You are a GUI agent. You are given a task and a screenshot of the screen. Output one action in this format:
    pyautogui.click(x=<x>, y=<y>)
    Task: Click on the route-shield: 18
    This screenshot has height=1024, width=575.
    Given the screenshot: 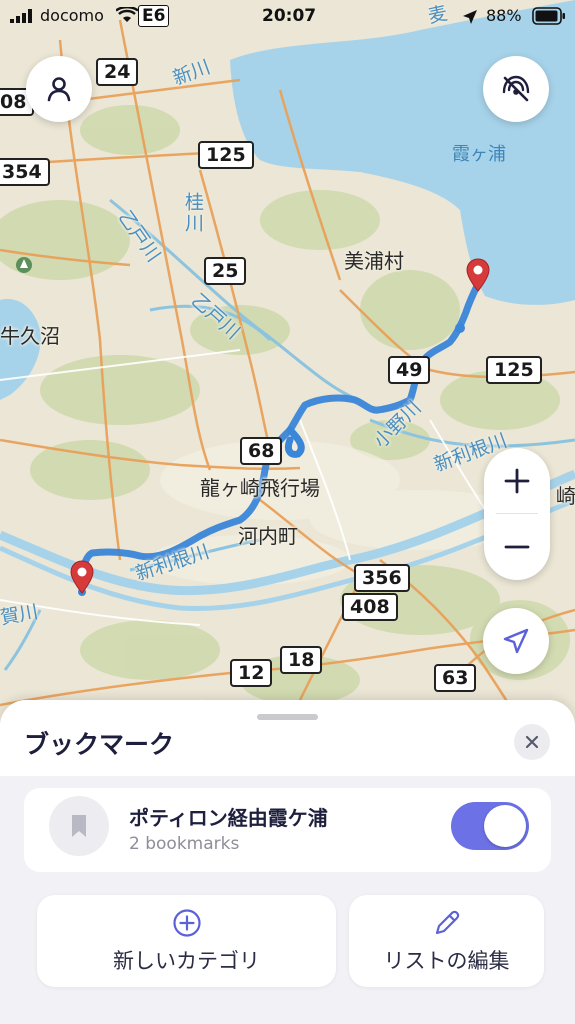 What is the action you would take?
    pyautogui.click(x=301, y=660)
    